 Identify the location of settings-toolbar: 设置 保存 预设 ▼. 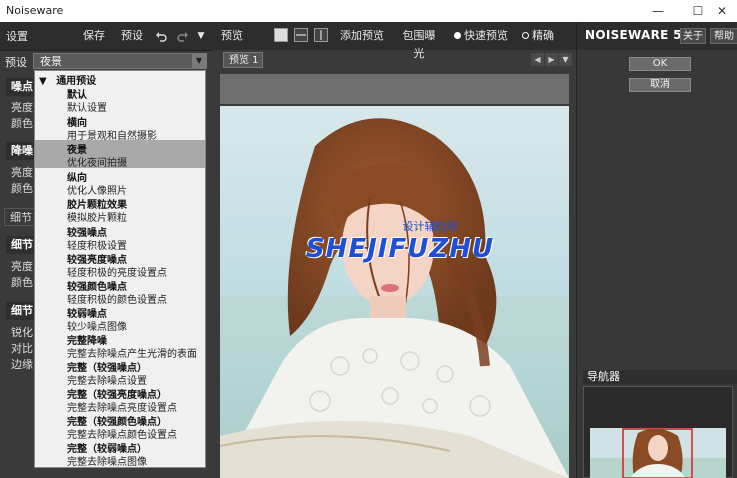
(106, 36).